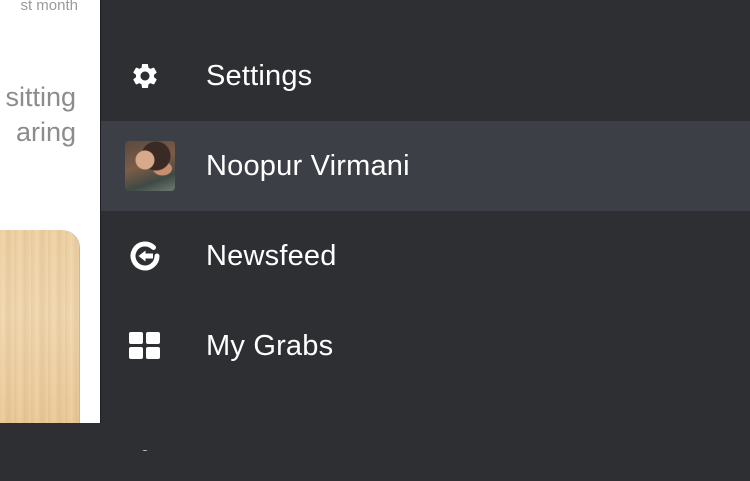  Describe the element at coordinates (271, 255) in the screenshot. I see `menu-item-label: Newsfeed` at that location.